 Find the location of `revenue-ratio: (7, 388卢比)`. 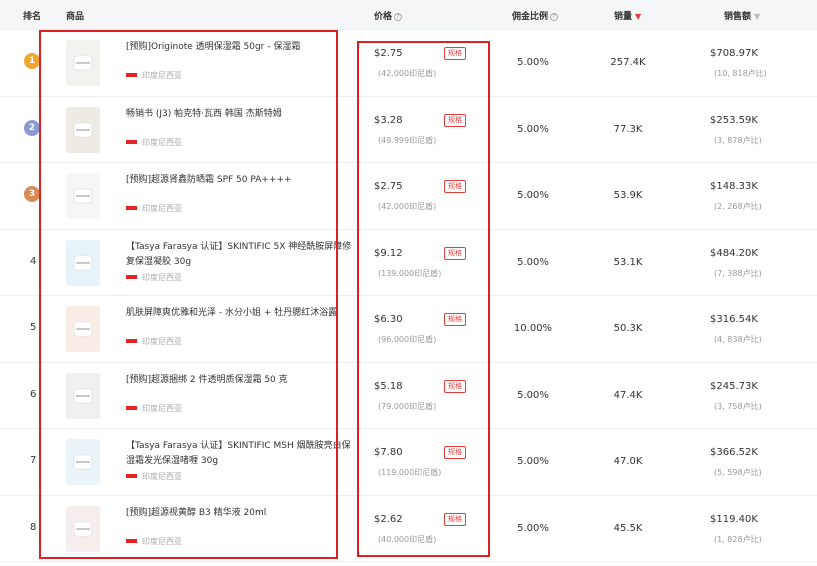

revenue-ratio: (7, 388卢比) is located at coordinates (738, 273).